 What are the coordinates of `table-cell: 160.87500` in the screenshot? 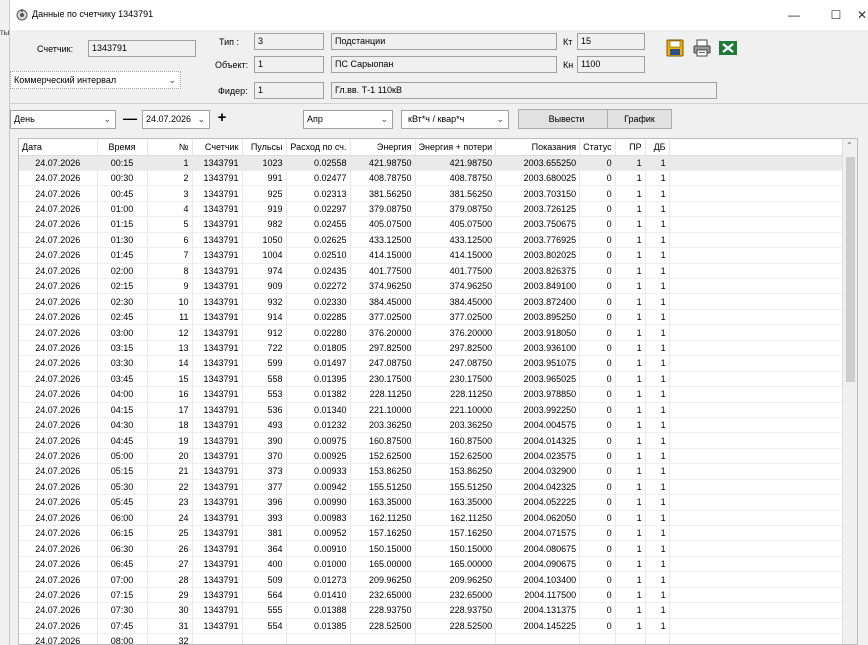 It's located at (456, 440).